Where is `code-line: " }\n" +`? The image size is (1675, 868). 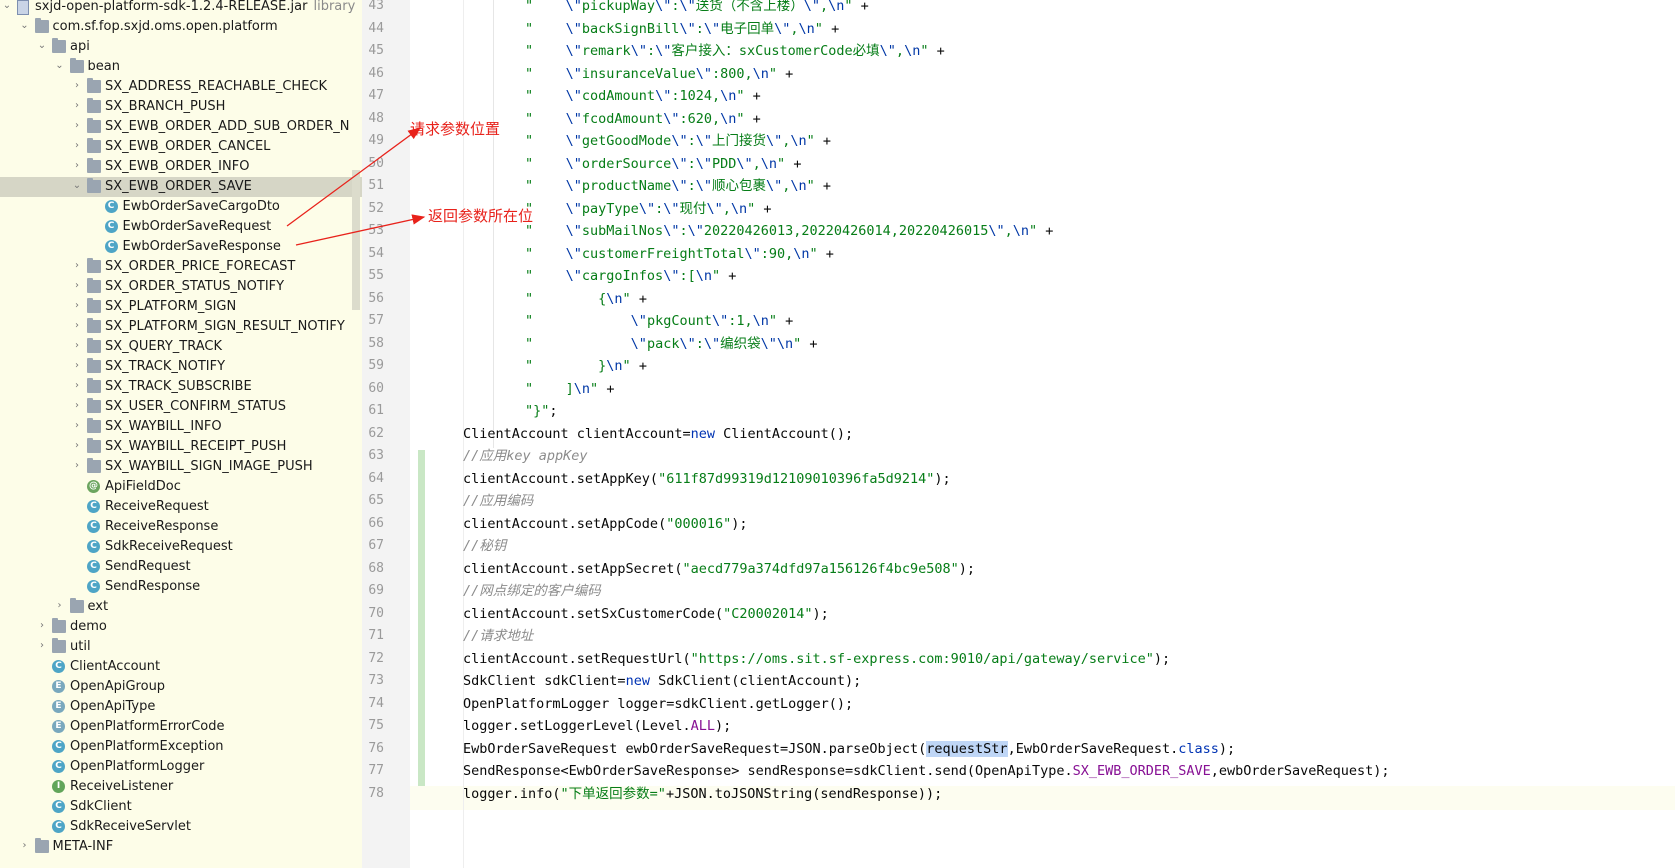 code-line: " }\n" + is located at coordinates (586, 366).